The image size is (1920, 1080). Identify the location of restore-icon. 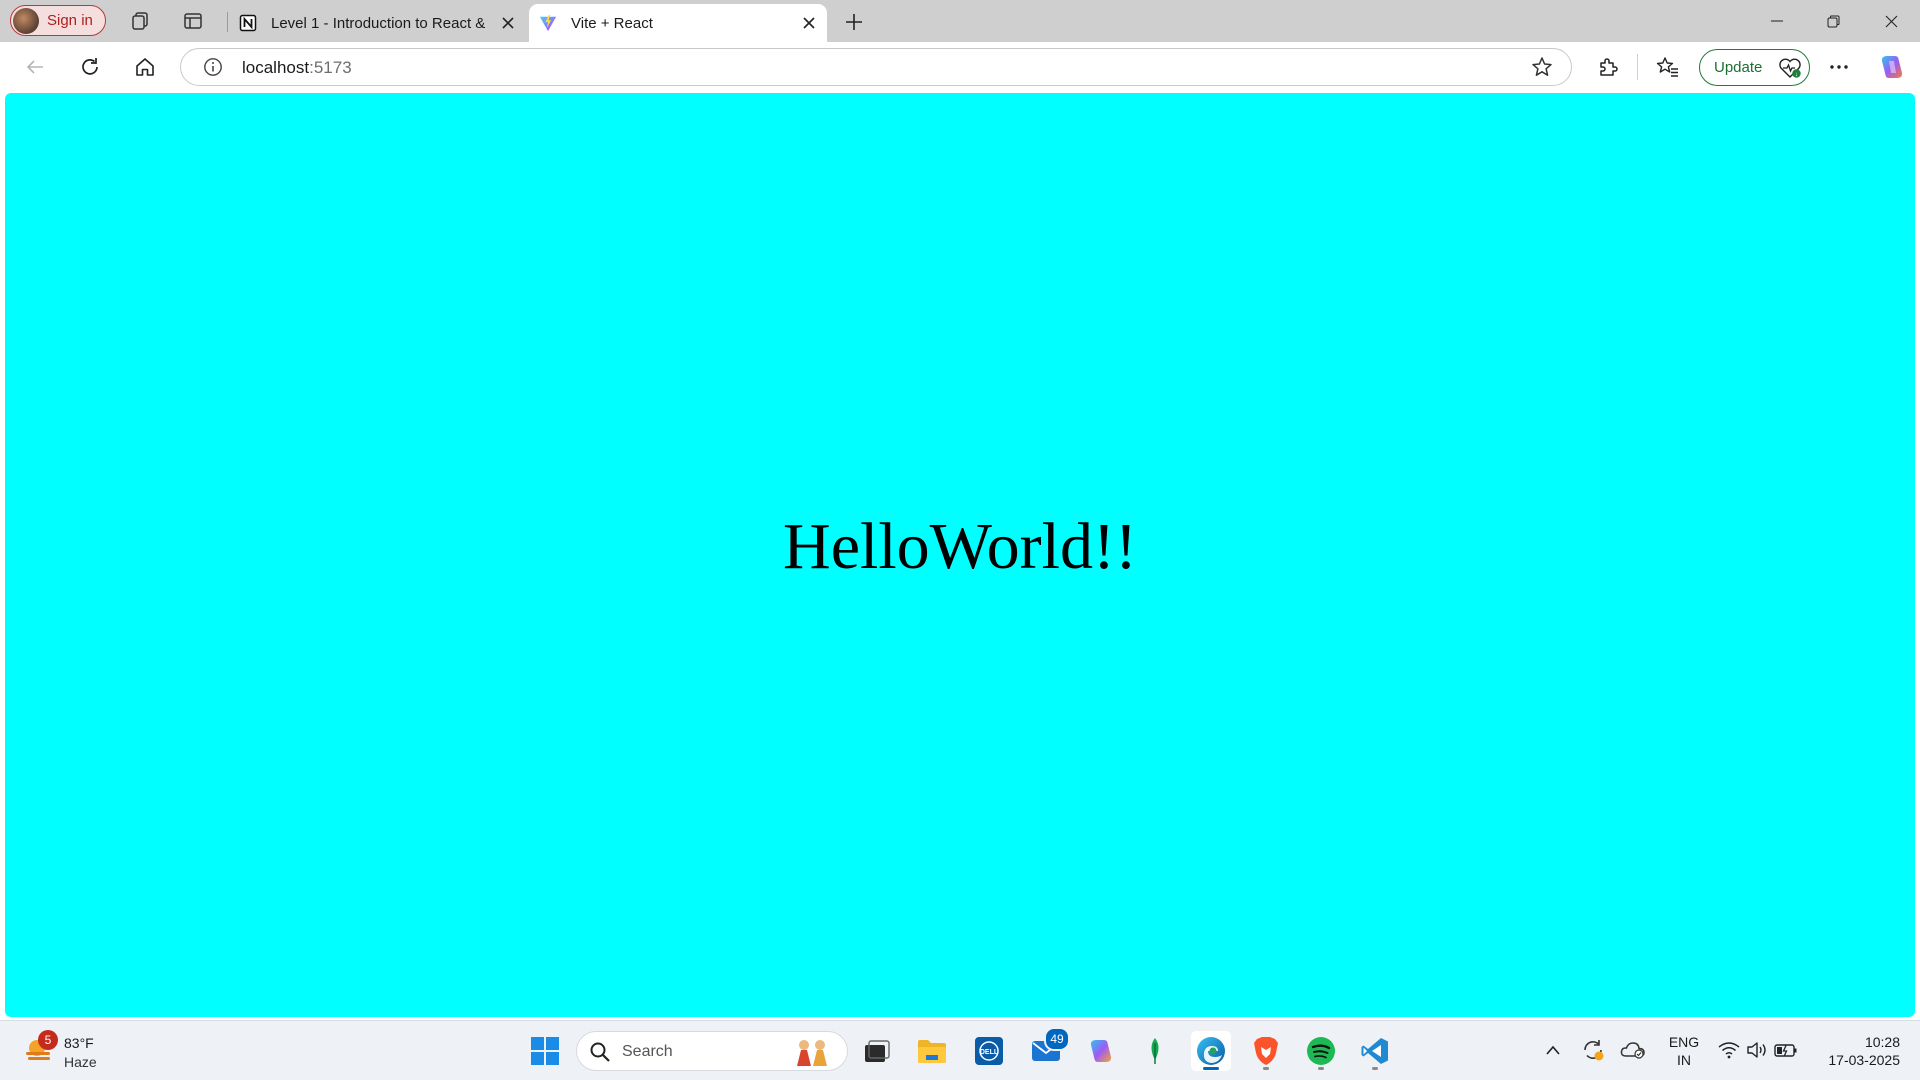
(1833, 21).